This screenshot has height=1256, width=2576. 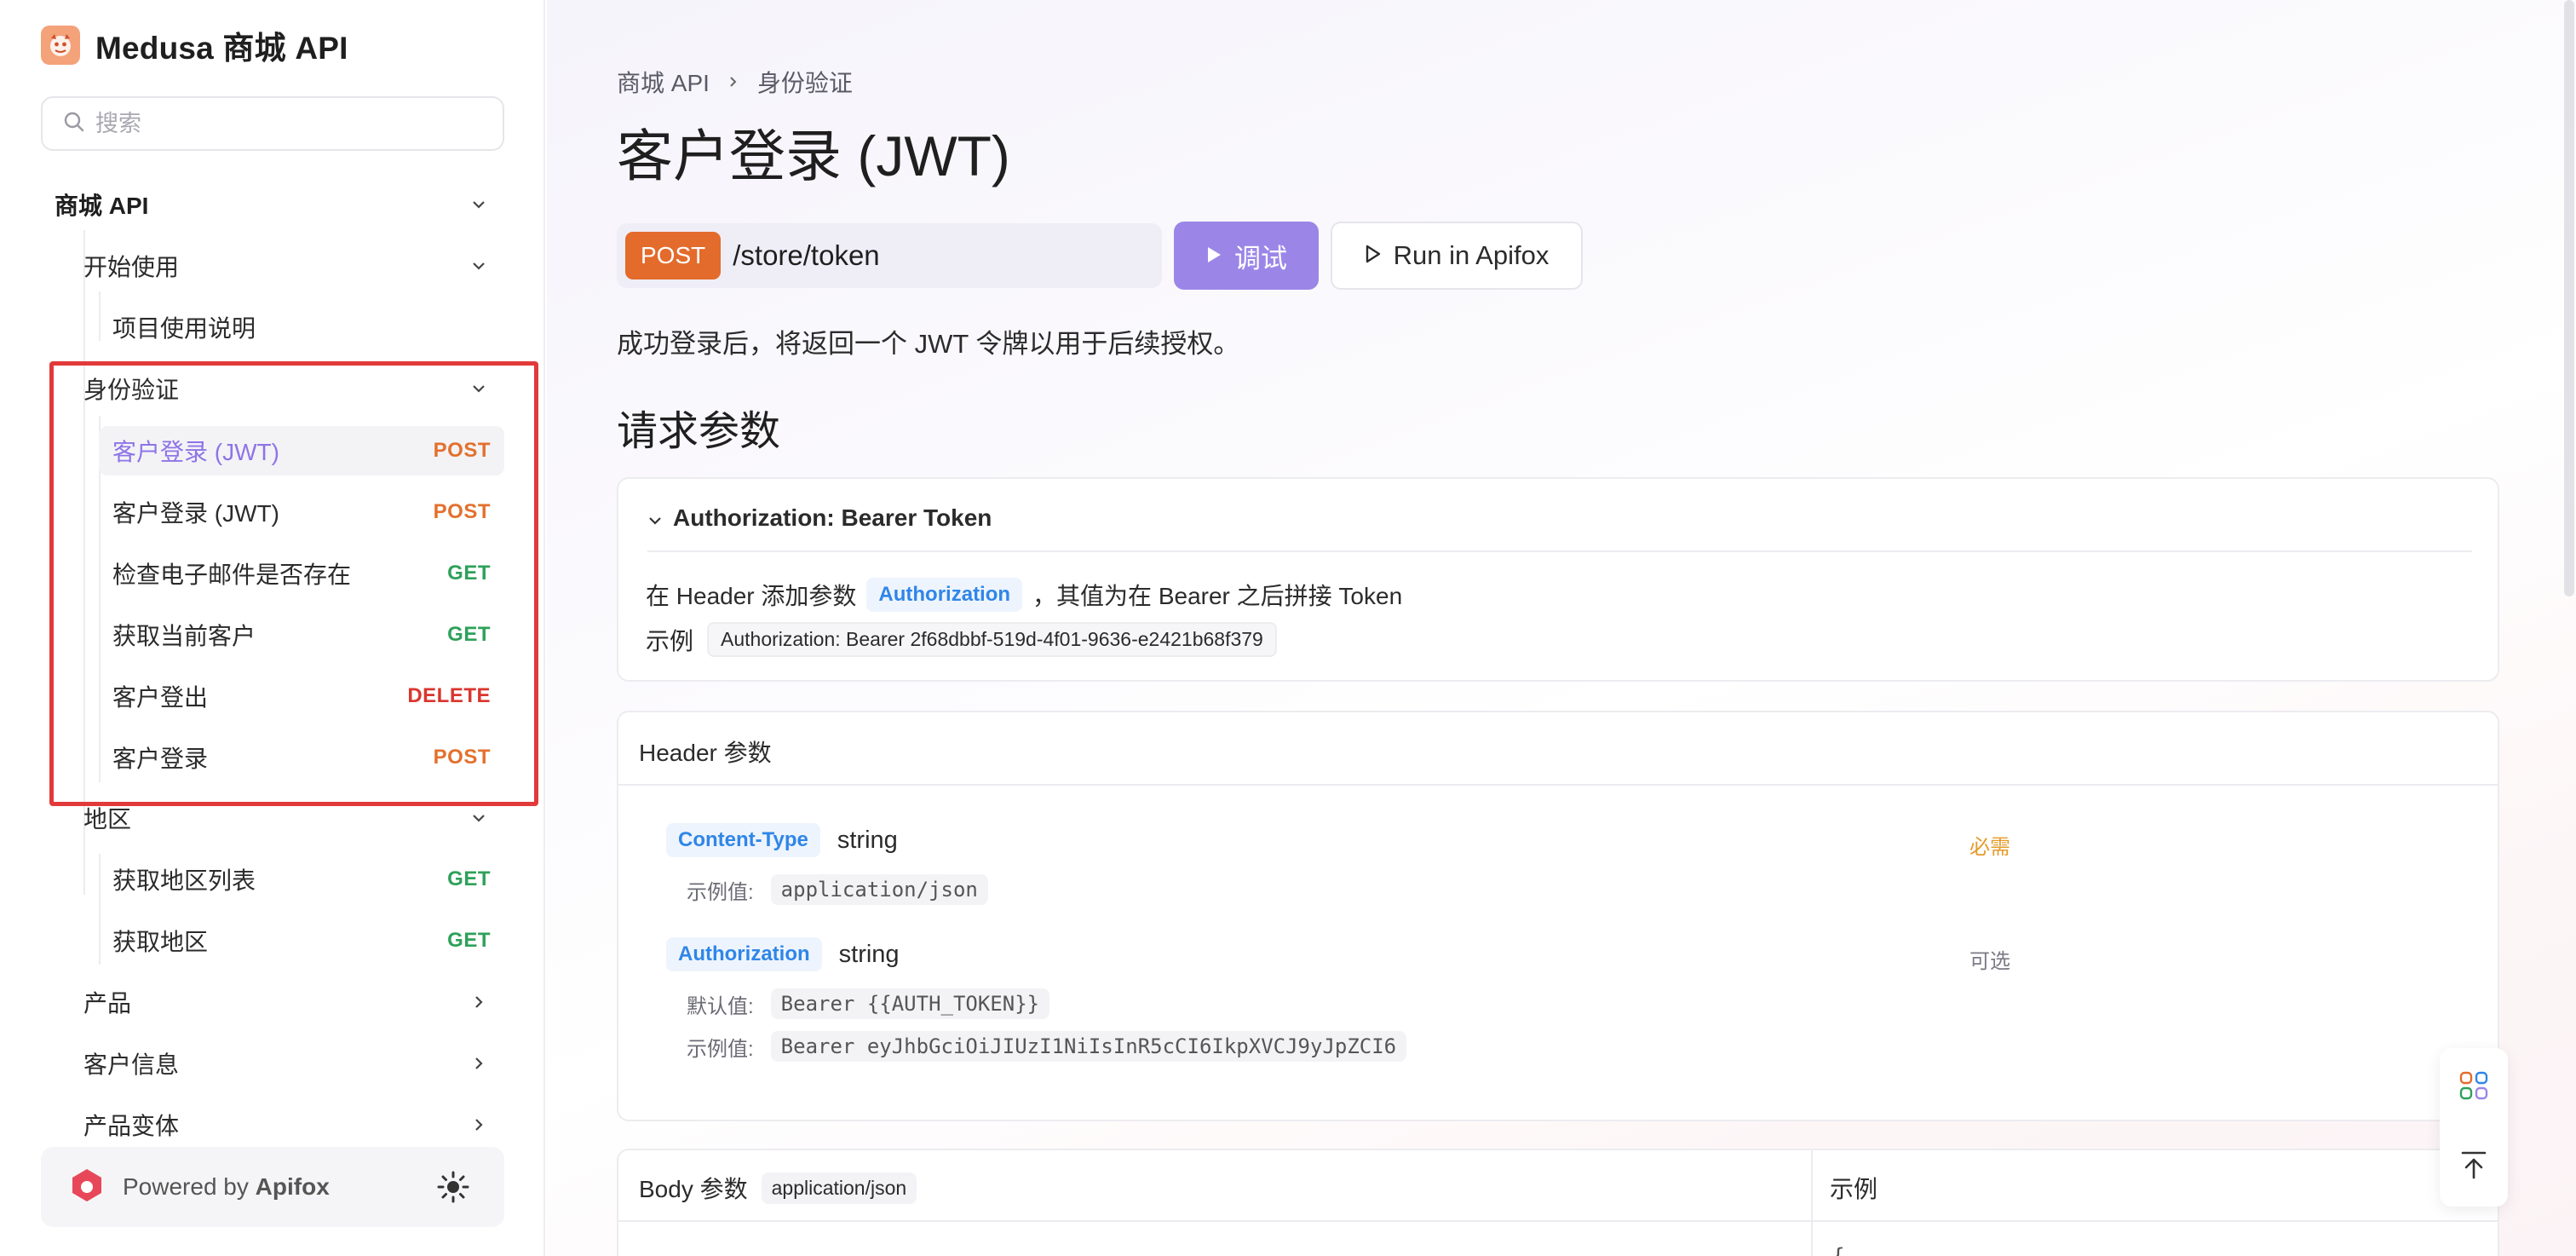 What do you see at coordinates (743, 840) in the screenshot?
I see `param-name-tag: Content-Type` at bounding box center [743, 840].